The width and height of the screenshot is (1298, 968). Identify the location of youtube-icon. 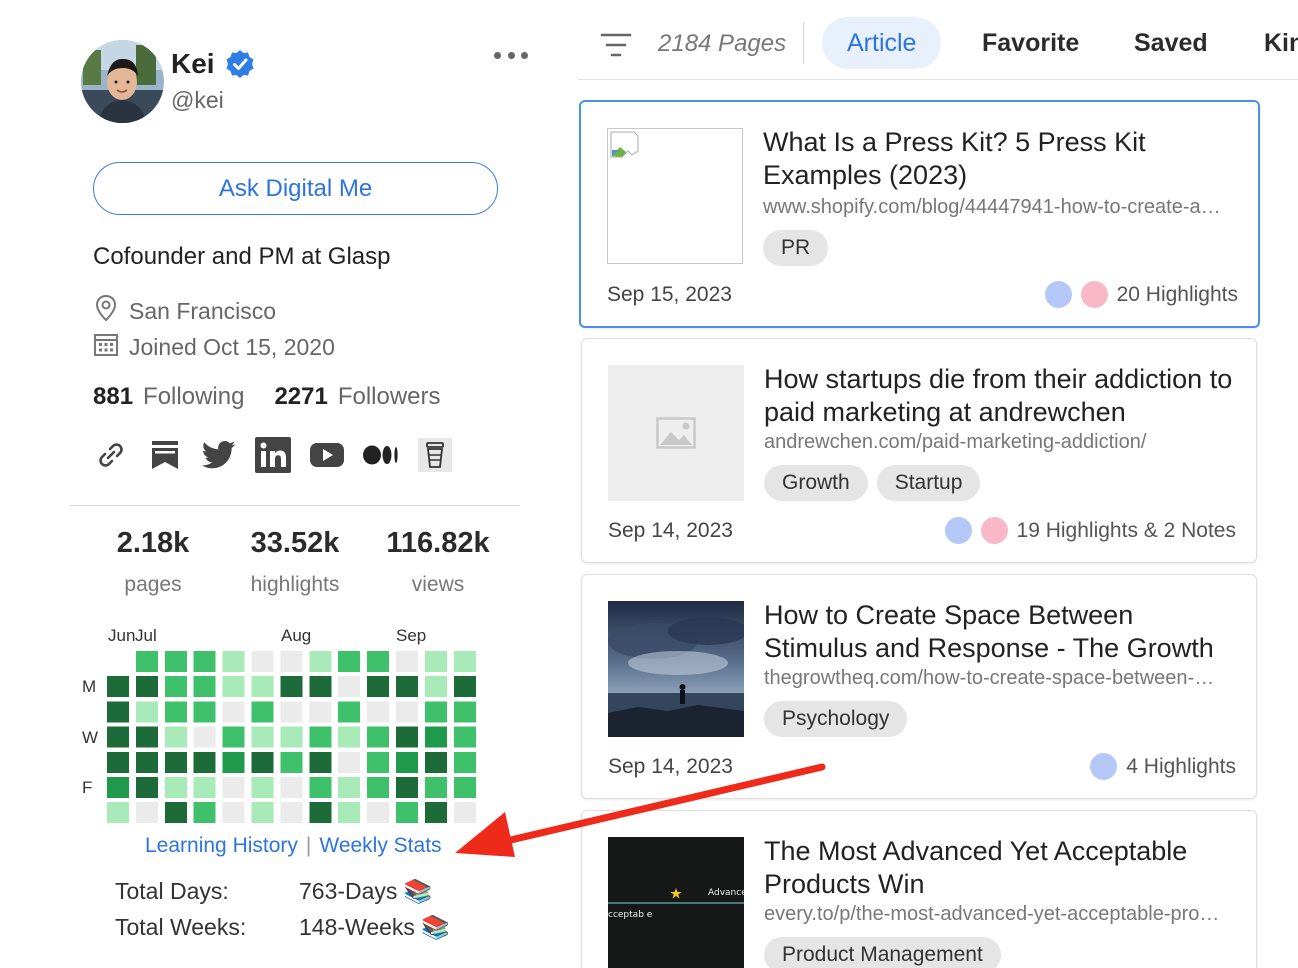
(327, 455).